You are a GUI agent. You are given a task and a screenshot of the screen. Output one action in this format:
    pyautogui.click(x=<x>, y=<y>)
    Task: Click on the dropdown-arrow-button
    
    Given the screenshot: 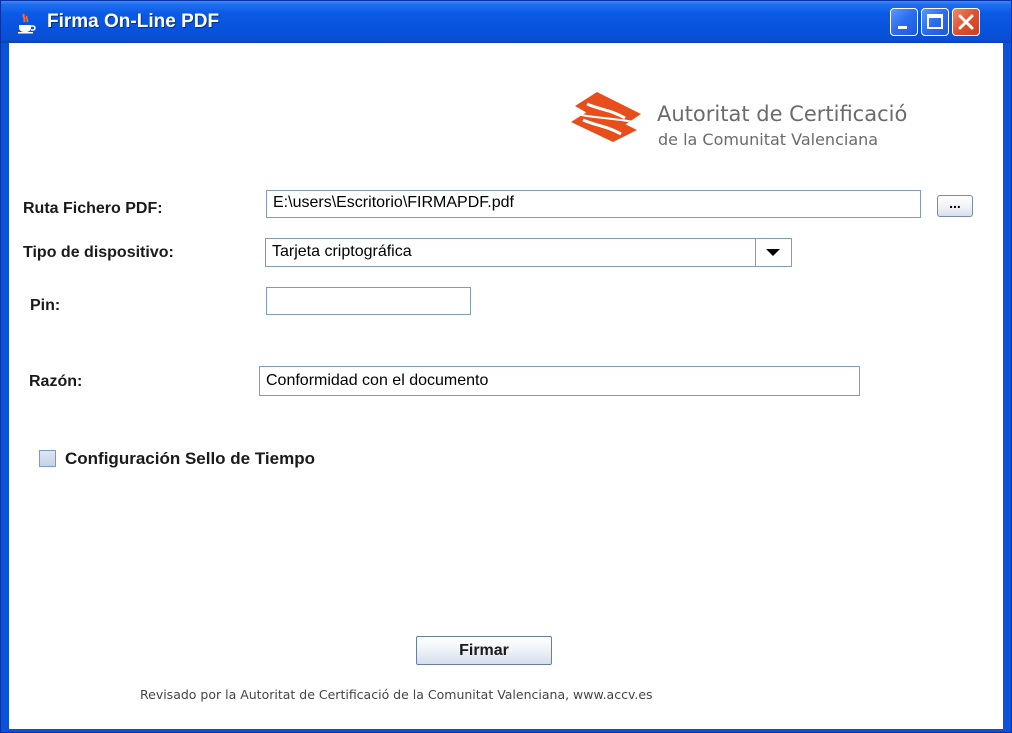 What is the action you would take?
    pyautogui.click(x=773, y=252)
    